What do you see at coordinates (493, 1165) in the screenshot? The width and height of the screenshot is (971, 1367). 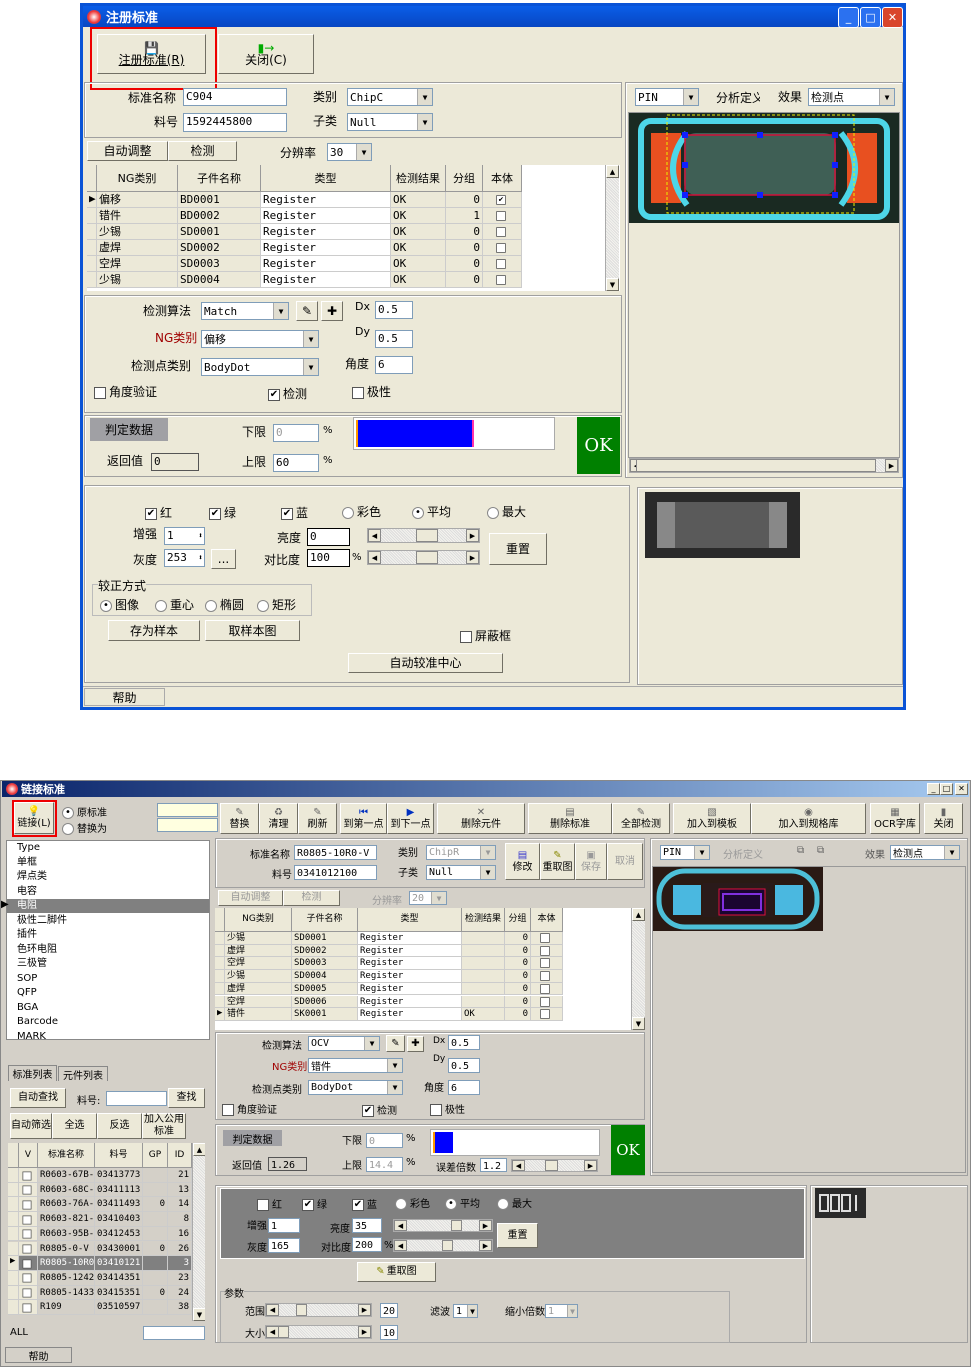 I see `error-multiplier-input: 1.2` at bounding box center [493, 1165].